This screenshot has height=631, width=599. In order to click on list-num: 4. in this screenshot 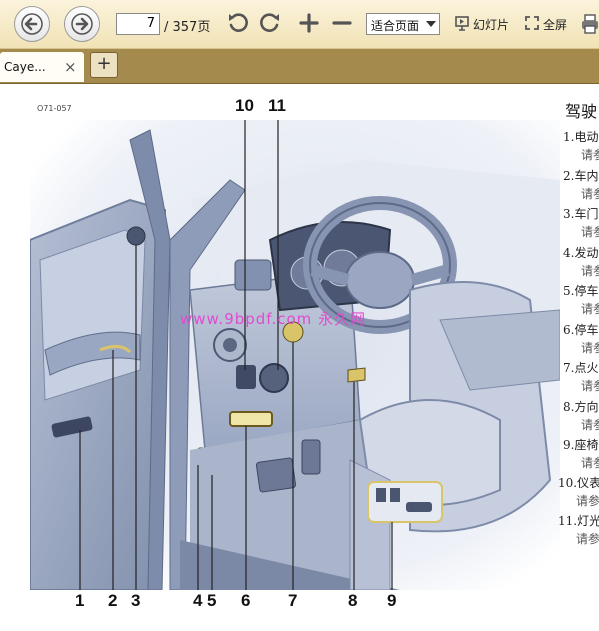, I will do `click(569, 253)`.